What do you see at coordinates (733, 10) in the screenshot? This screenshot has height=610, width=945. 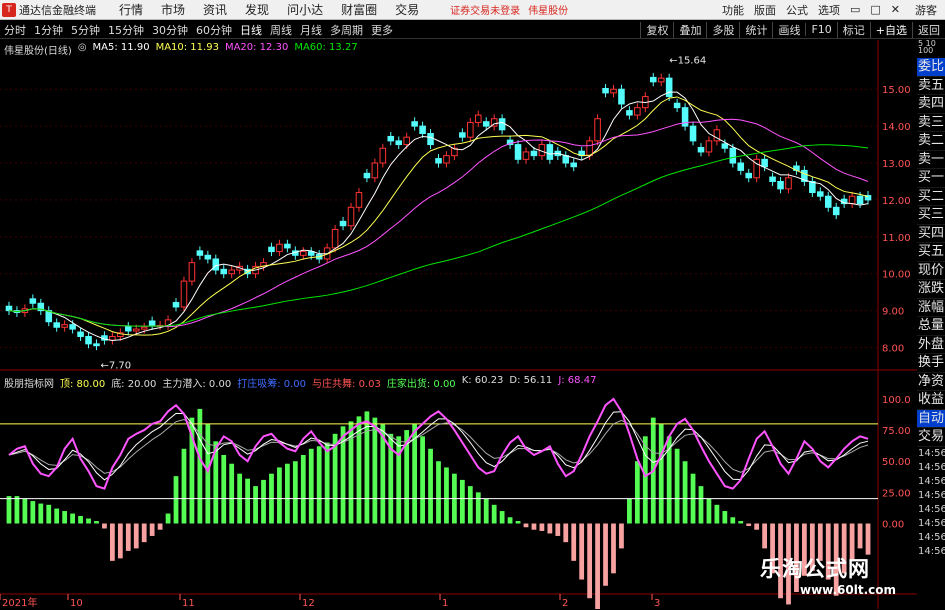 I see `menu-function: 功能` at bounding box center [733, 10].